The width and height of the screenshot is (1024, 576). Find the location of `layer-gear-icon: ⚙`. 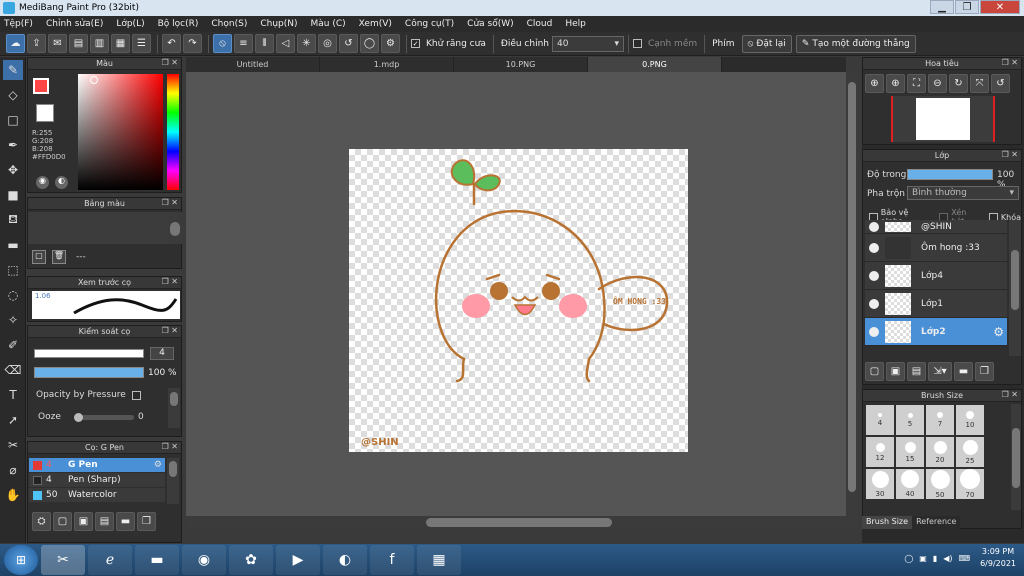

layer-gear-icon: ⚙ is located at coordinates (998, 332).